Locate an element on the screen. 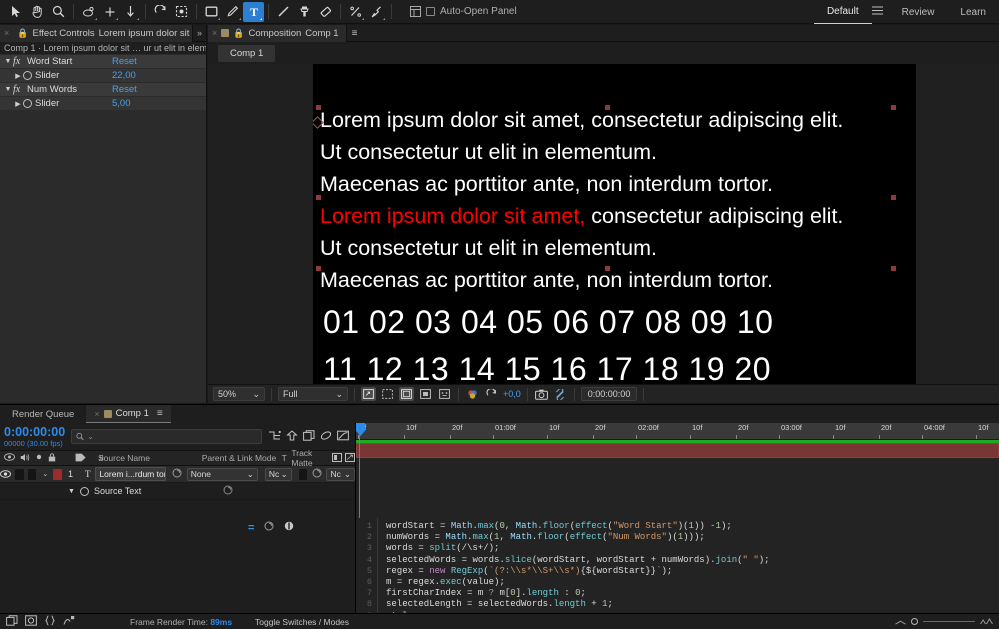 This screenshot has width=999, height=629. roto-brush-tool-icon is located at coordinates (181, 12).